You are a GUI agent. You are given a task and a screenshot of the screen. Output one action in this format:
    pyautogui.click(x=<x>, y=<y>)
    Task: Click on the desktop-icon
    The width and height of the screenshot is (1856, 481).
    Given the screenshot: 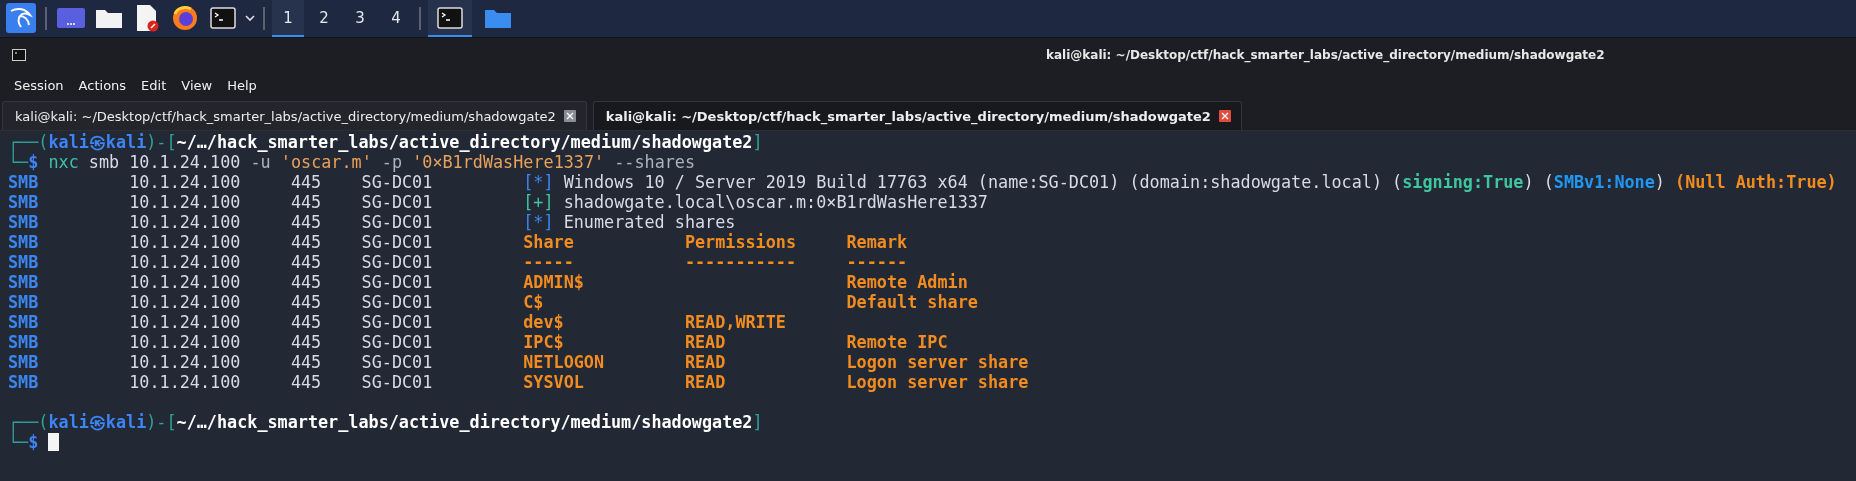 What is the action you would take?
    pyautogui.click(x=71, y=17)
    